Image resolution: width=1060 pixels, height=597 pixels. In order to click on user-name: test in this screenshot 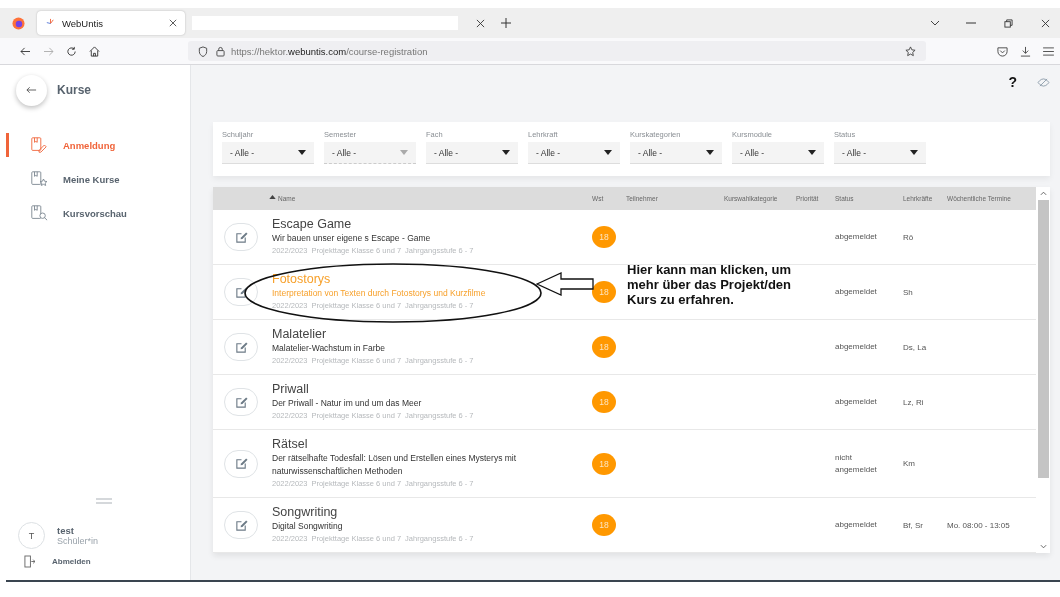, I will do `click(66, 530)`.